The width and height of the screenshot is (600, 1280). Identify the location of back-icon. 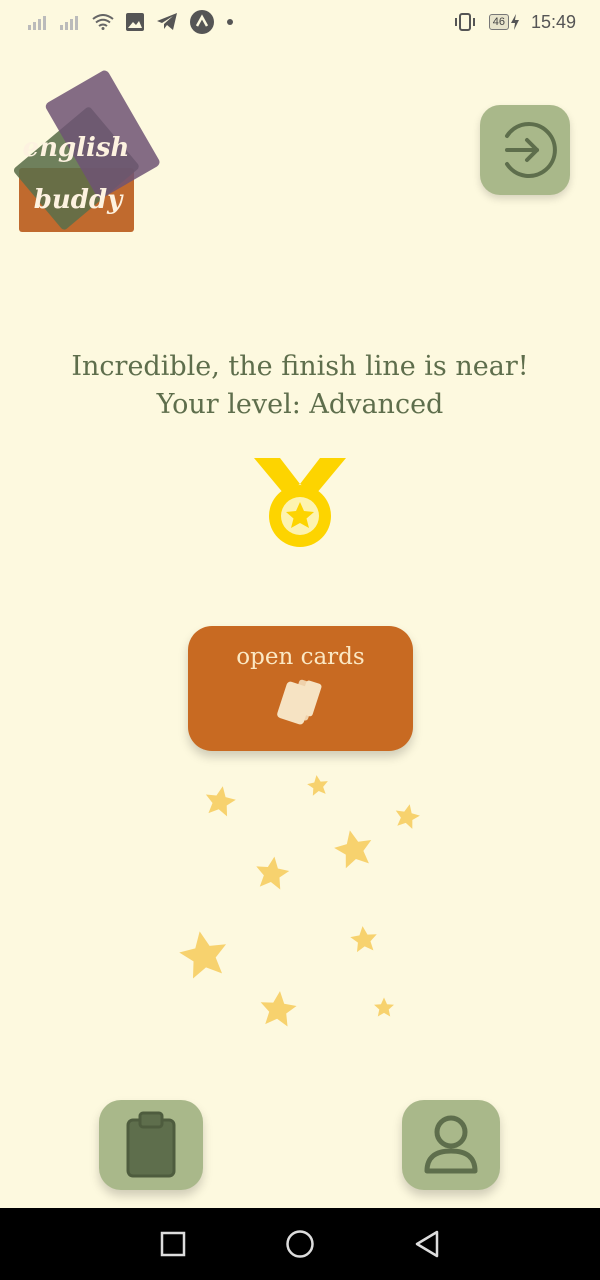
(426, 1244).